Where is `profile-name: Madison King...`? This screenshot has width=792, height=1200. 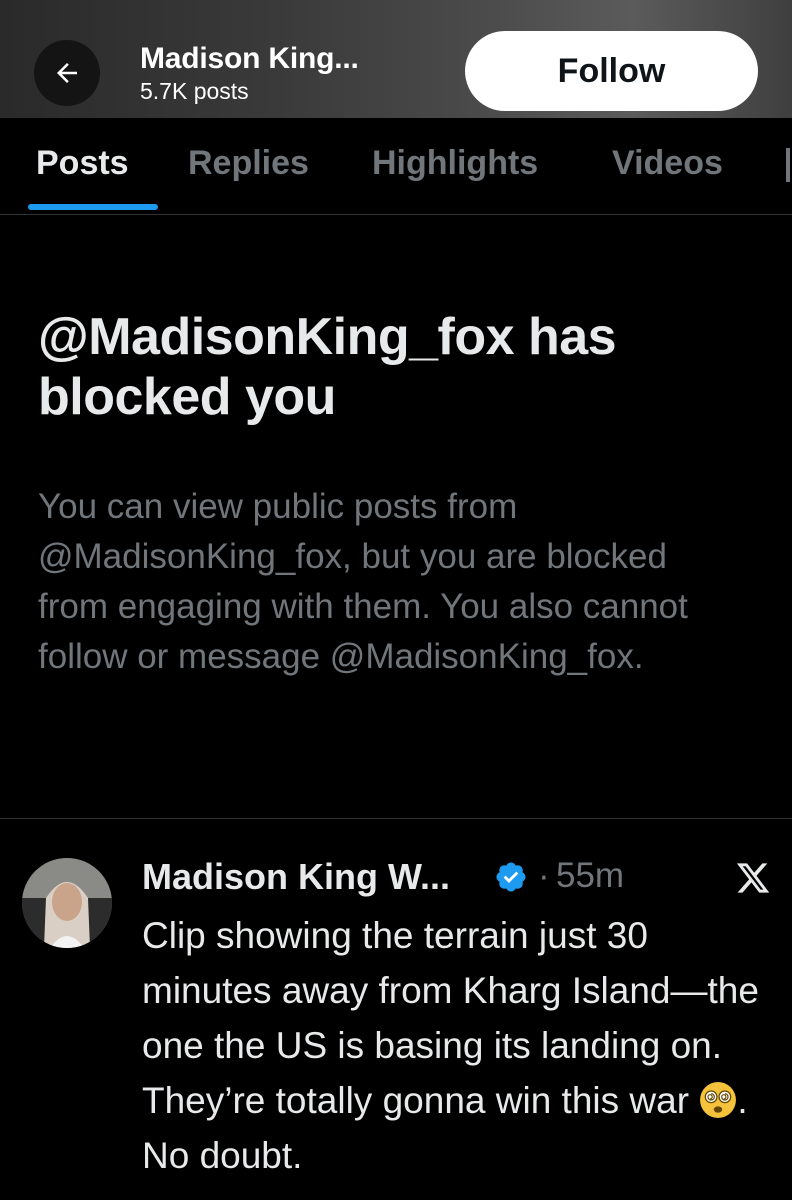
profile-name: Madison King... is located at coordinates (249, 58).